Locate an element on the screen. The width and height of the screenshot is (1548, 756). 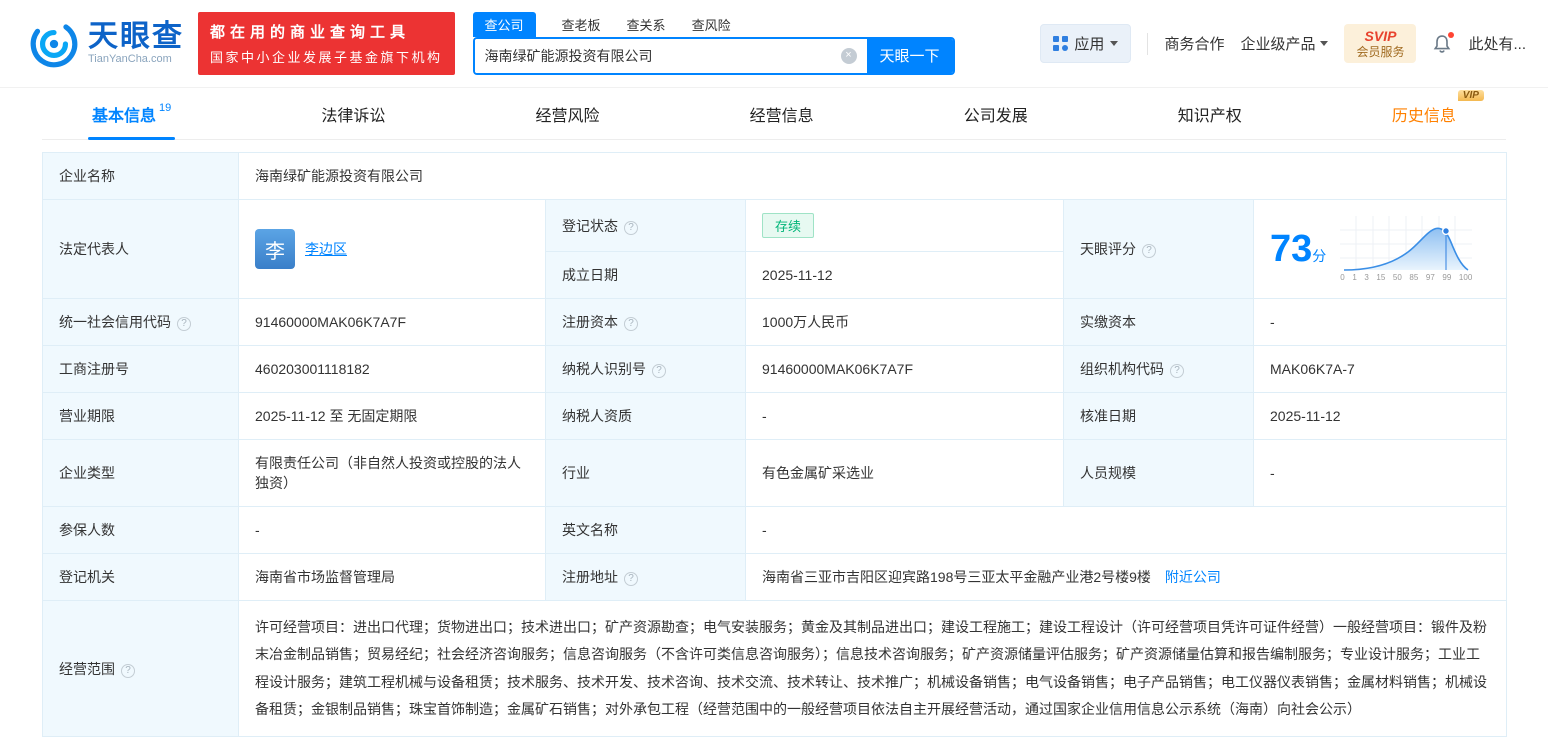
score-axis-labels: 0 1 3 15 50 85 97 99 100 is located at coordinates (1406, 277).